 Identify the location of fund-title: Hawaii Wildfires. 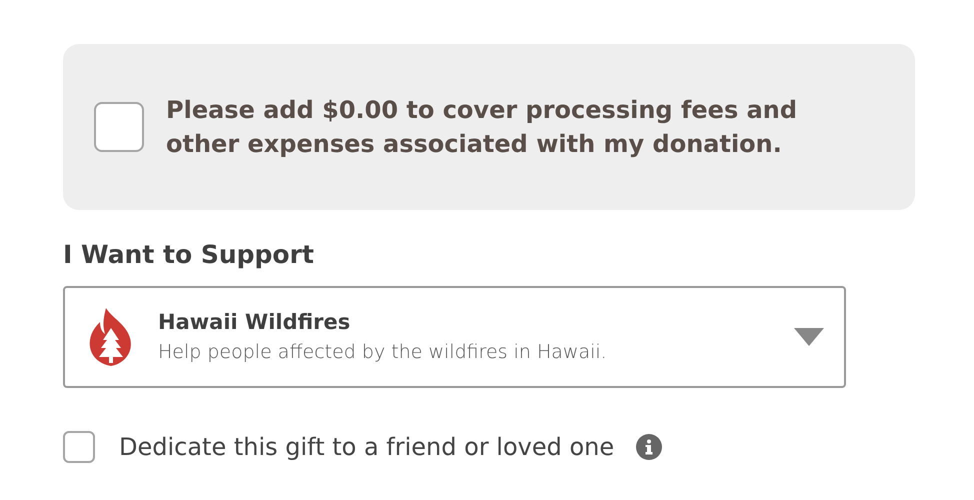
(254, 322).